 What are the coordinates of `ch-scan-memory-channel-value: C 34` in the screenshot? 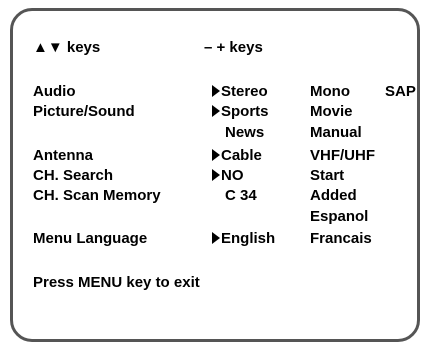 It's located at (241, 195).